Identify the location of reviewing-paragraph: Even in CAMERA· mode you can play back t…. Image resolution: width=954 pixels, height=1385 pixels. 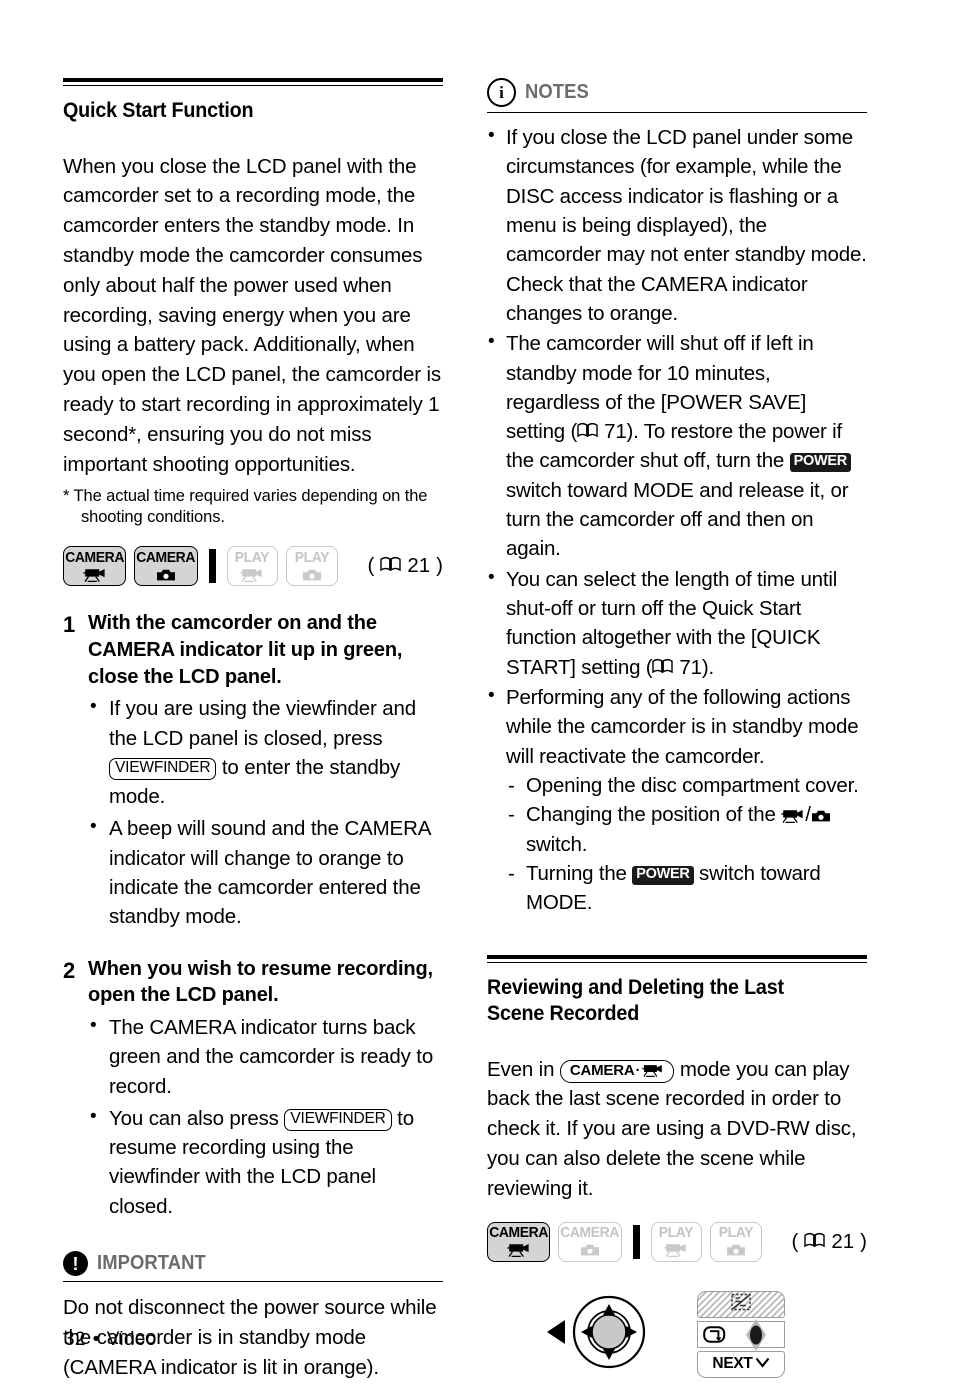
(677, 1129).